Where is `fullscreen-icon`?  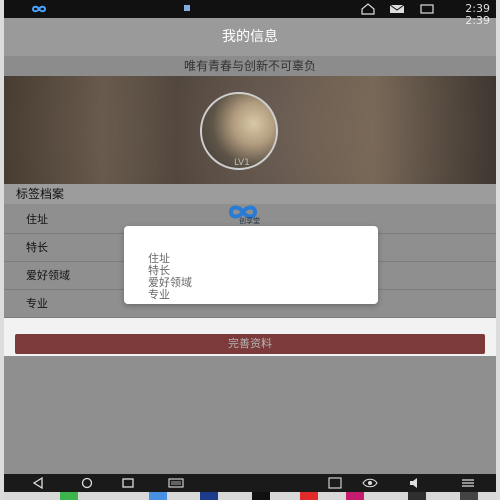 fullscreen-icon is located at coordinates (427, 9).